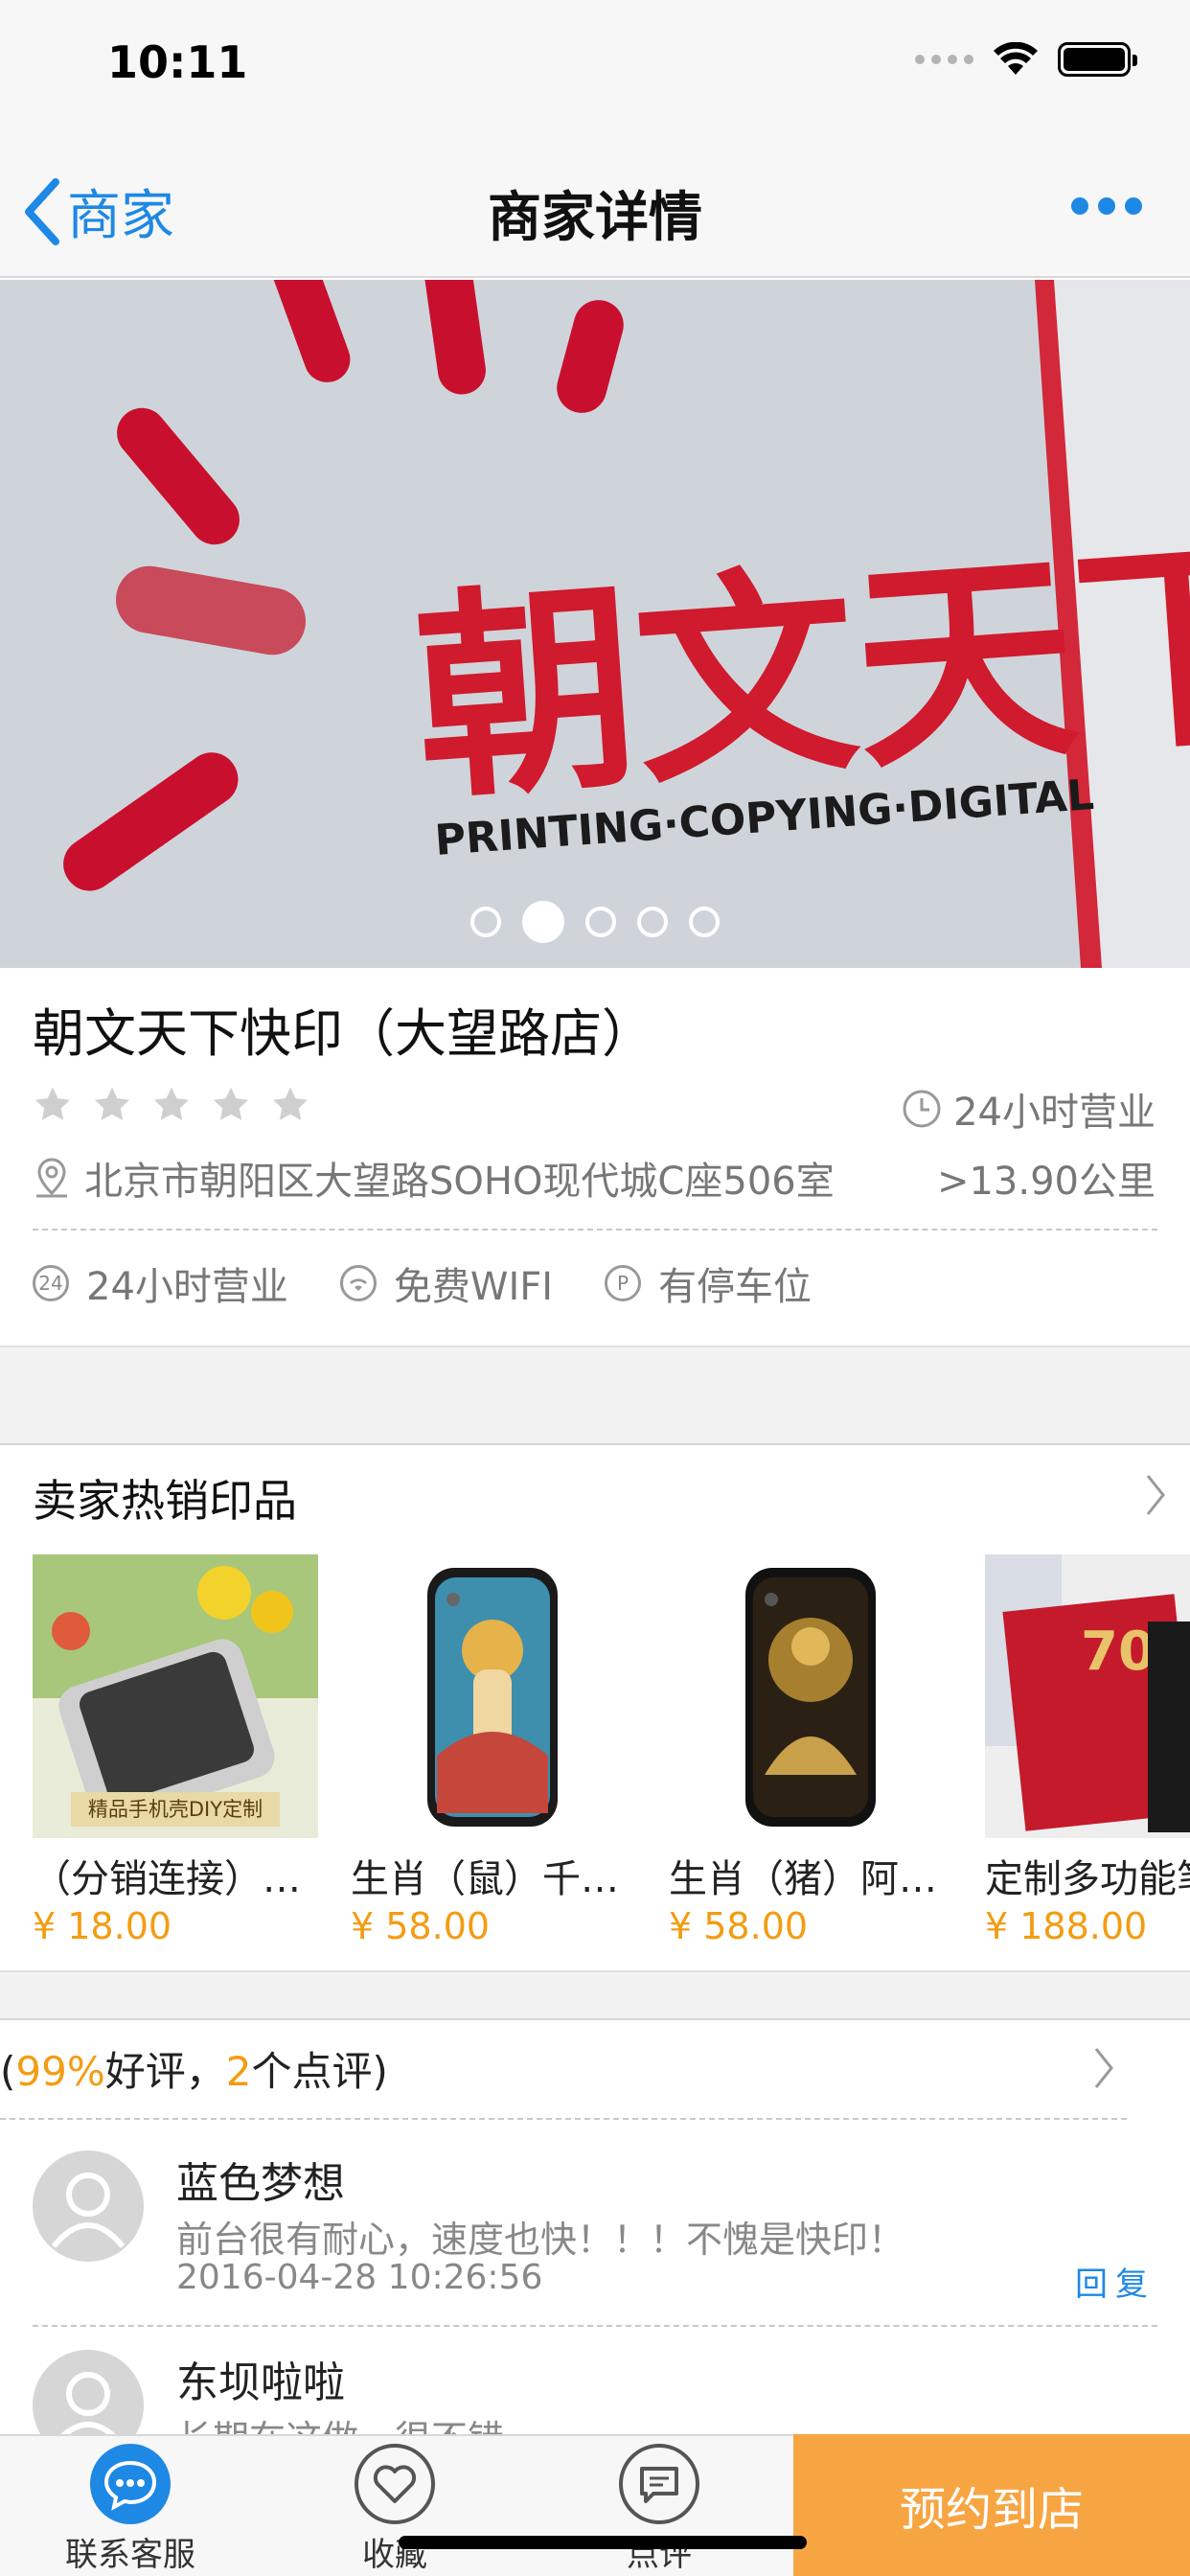  Describe the element at coordinates (51, 1283) in the screenshot. I see `24-hour-icon: 24` at that location.